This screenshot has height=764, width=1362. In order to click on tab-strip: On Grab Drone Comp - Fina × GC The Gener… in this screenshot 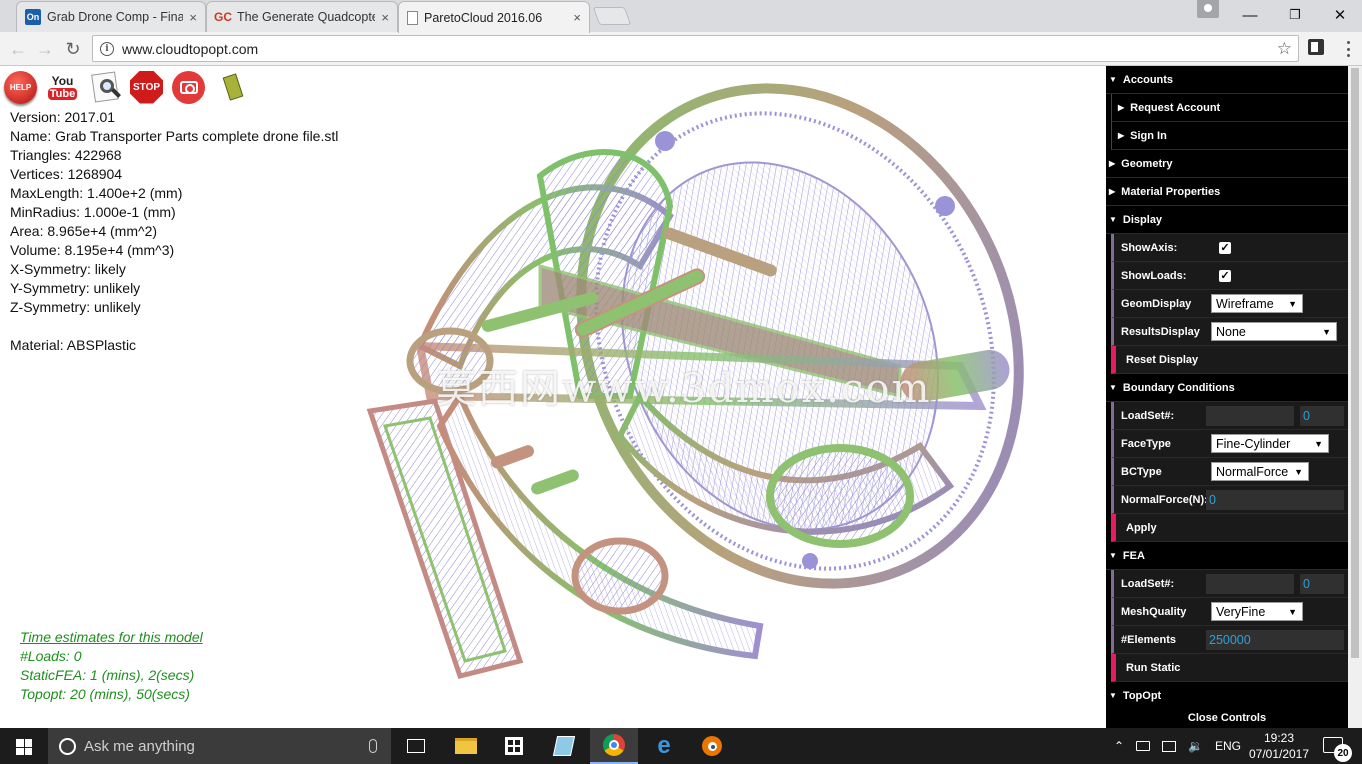, I will do `click(681, 16)`.